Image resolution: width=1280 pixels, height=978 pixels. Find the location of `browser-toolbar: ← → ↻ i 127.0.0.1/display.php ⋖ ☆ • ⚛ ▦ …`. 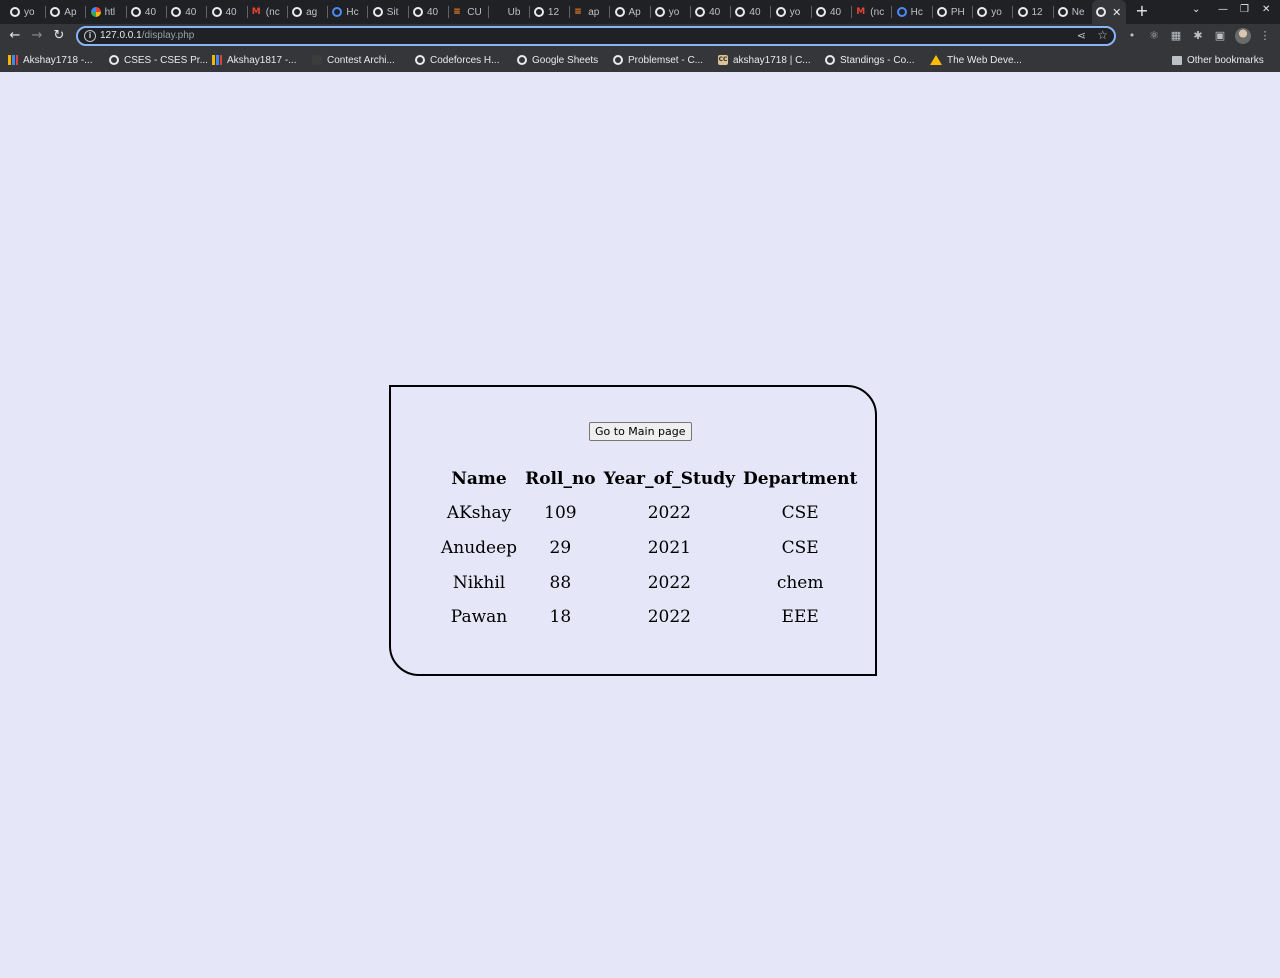

browser-toolbar: ← → ↻ i 127.0.0.1/display.php ⋖ ☆ • ⚛ ▦ … is located at coordinates (640, 36).